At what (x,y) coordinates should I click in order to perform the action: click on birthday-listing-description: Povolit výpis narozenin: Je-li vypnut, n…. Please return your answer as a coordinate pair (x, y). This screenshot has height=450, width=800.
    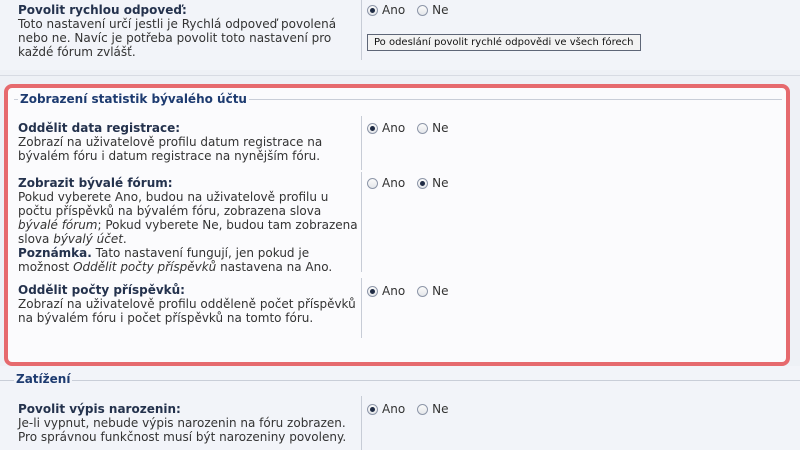
    Looking at the image, I should click on (188, 423).